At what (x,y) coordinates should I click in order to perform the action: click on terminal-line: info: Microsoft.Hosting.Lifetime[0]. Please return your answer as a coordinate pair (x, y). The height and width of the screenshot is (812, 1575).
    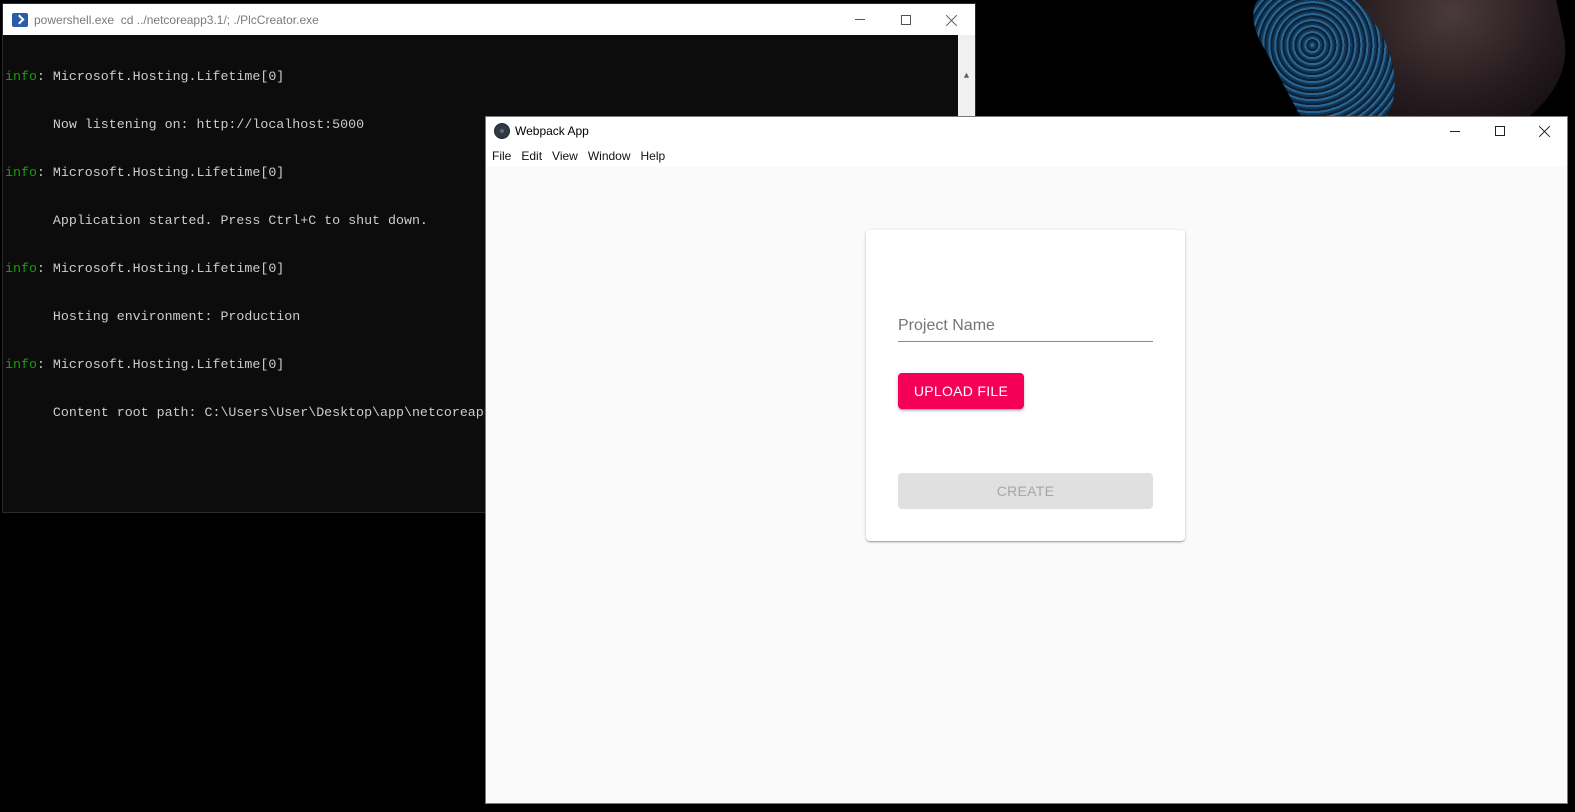
    Looking at the image, I should click on (490, 77).